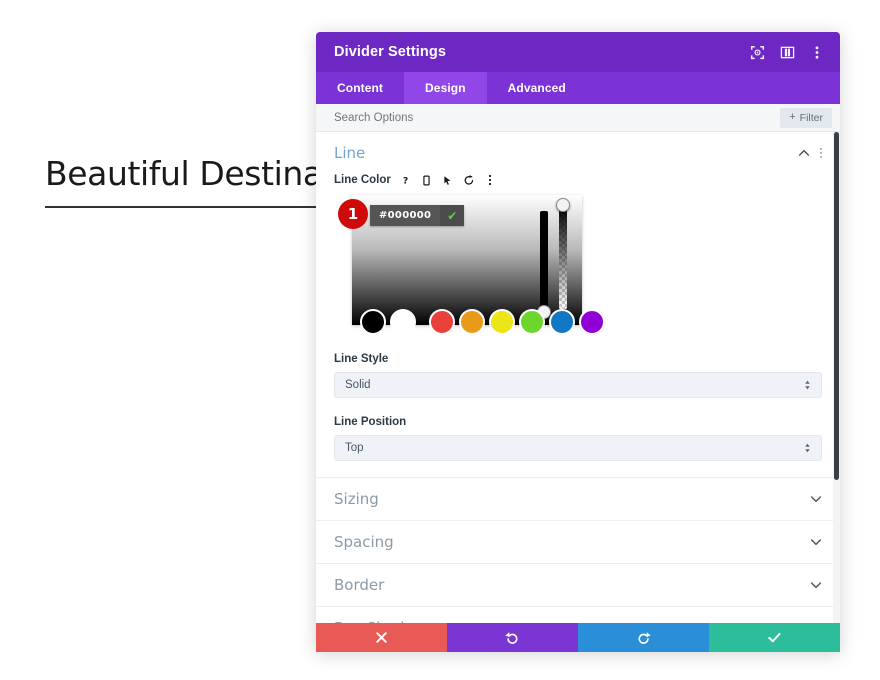  I want to click on section-border: Border, so click(578, 585).